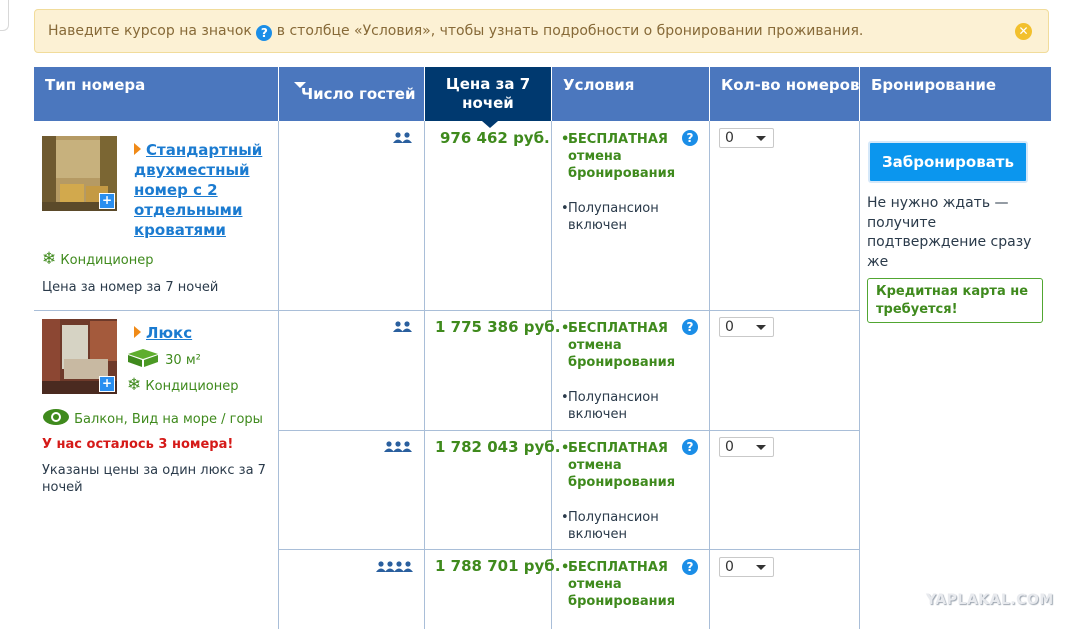 The height and width of the screenshot is (629, 1089). I want to click on room-photo-standard: +, so click(79, 173).